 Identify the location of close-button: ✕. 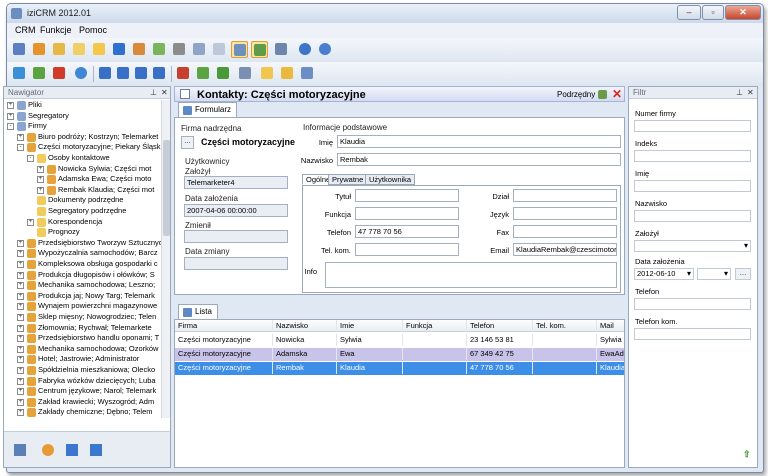
(743, 12).